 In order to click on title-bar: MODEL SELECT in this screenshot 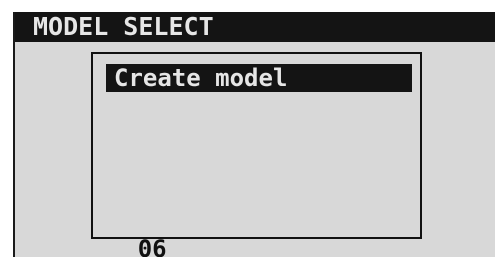, I will do `click(254, 27)`.